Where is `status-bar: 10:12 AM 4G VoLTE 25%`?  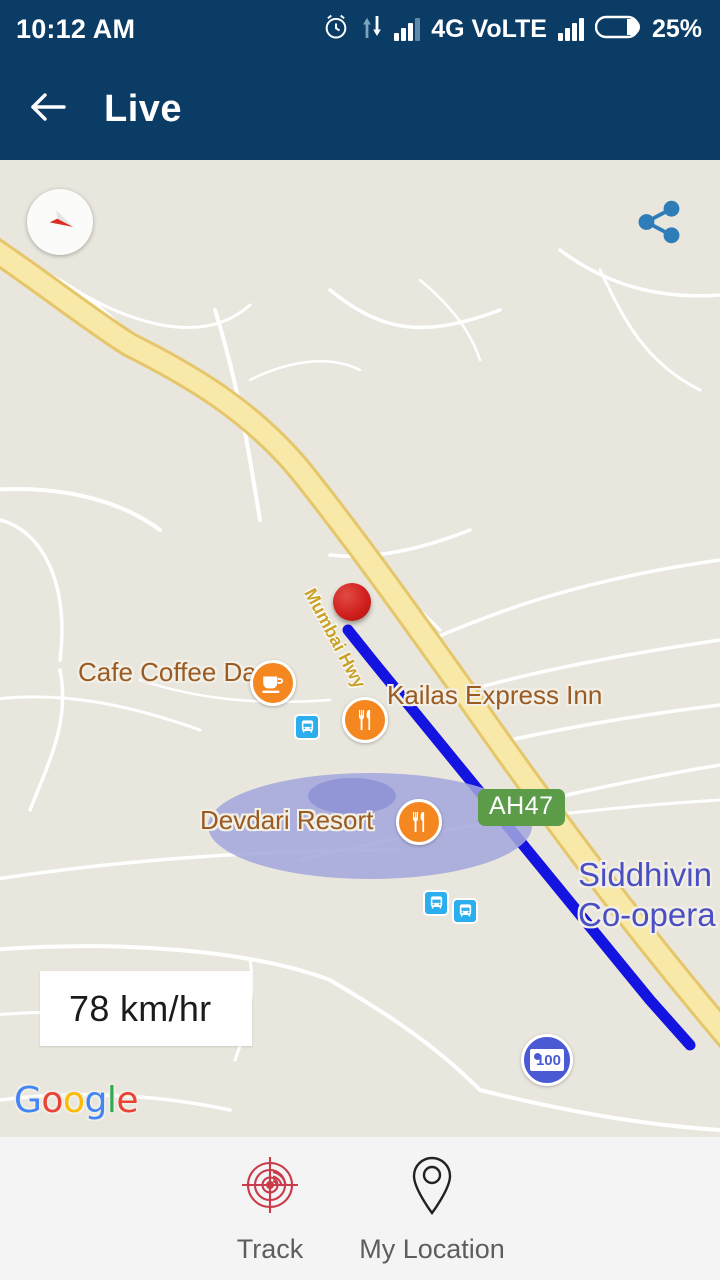 status-bar: 10:12 AM 4G VoLTE 25% is located at coordinates (360, 29).